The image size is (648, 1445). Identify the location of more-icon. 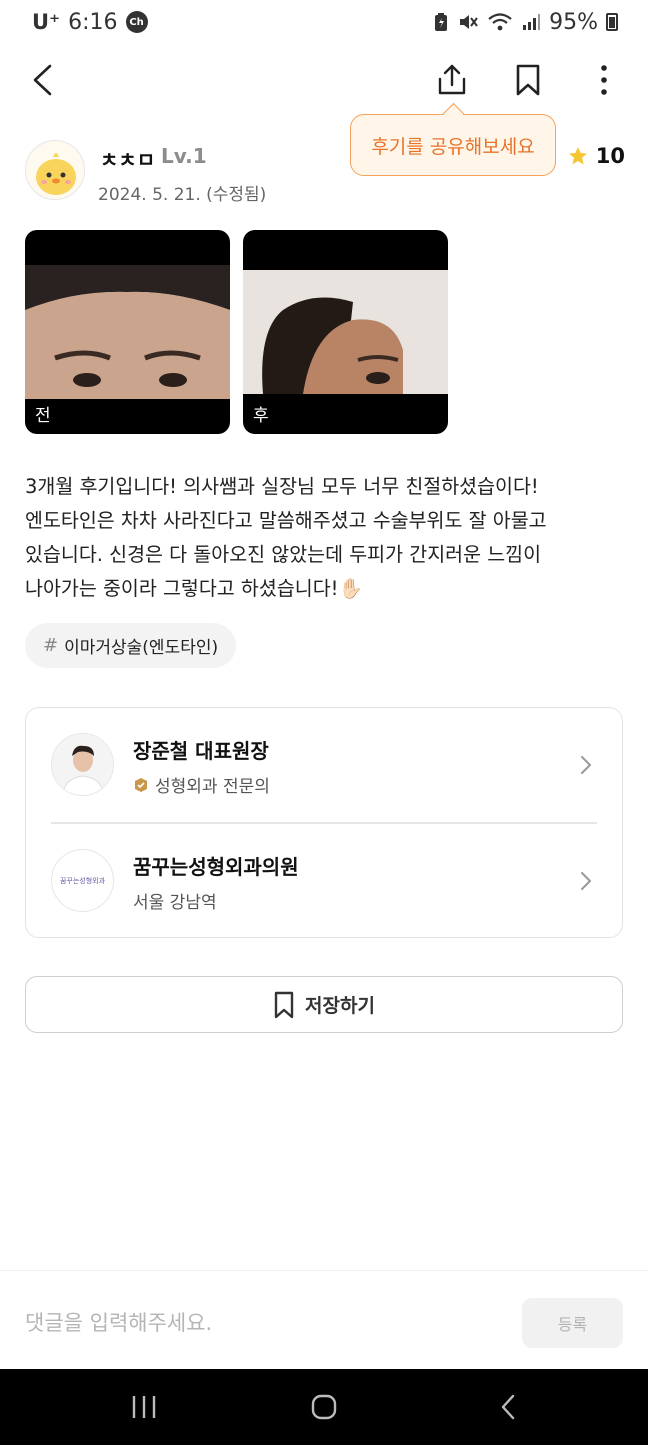
(604, 80).